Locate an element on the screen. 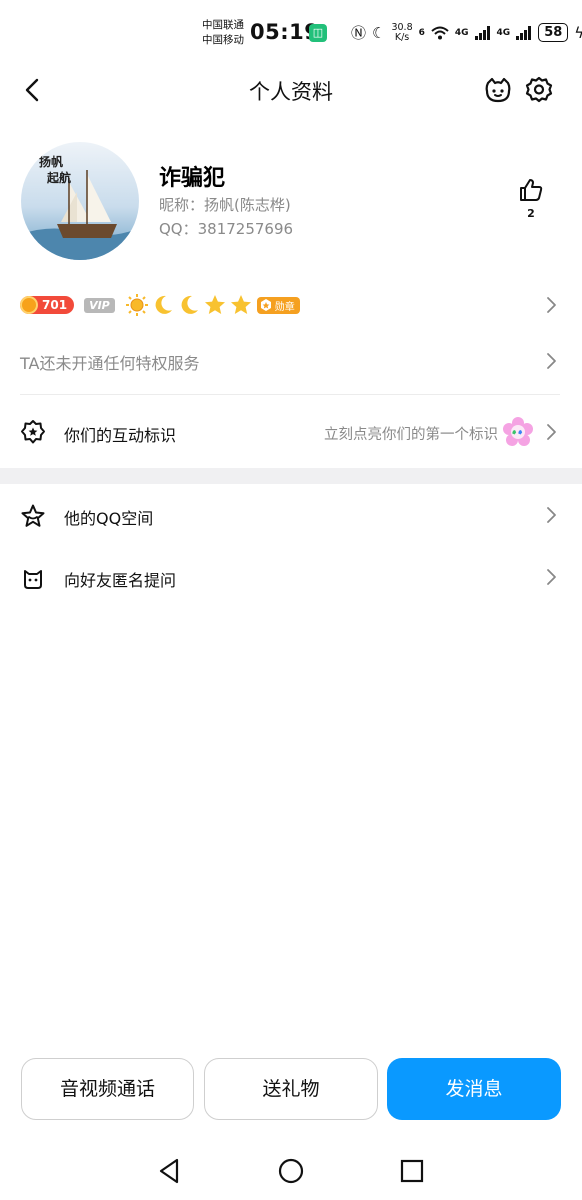 This screenshot has height=1200, width=582. gear-icon is located at coordinates (539, 90).